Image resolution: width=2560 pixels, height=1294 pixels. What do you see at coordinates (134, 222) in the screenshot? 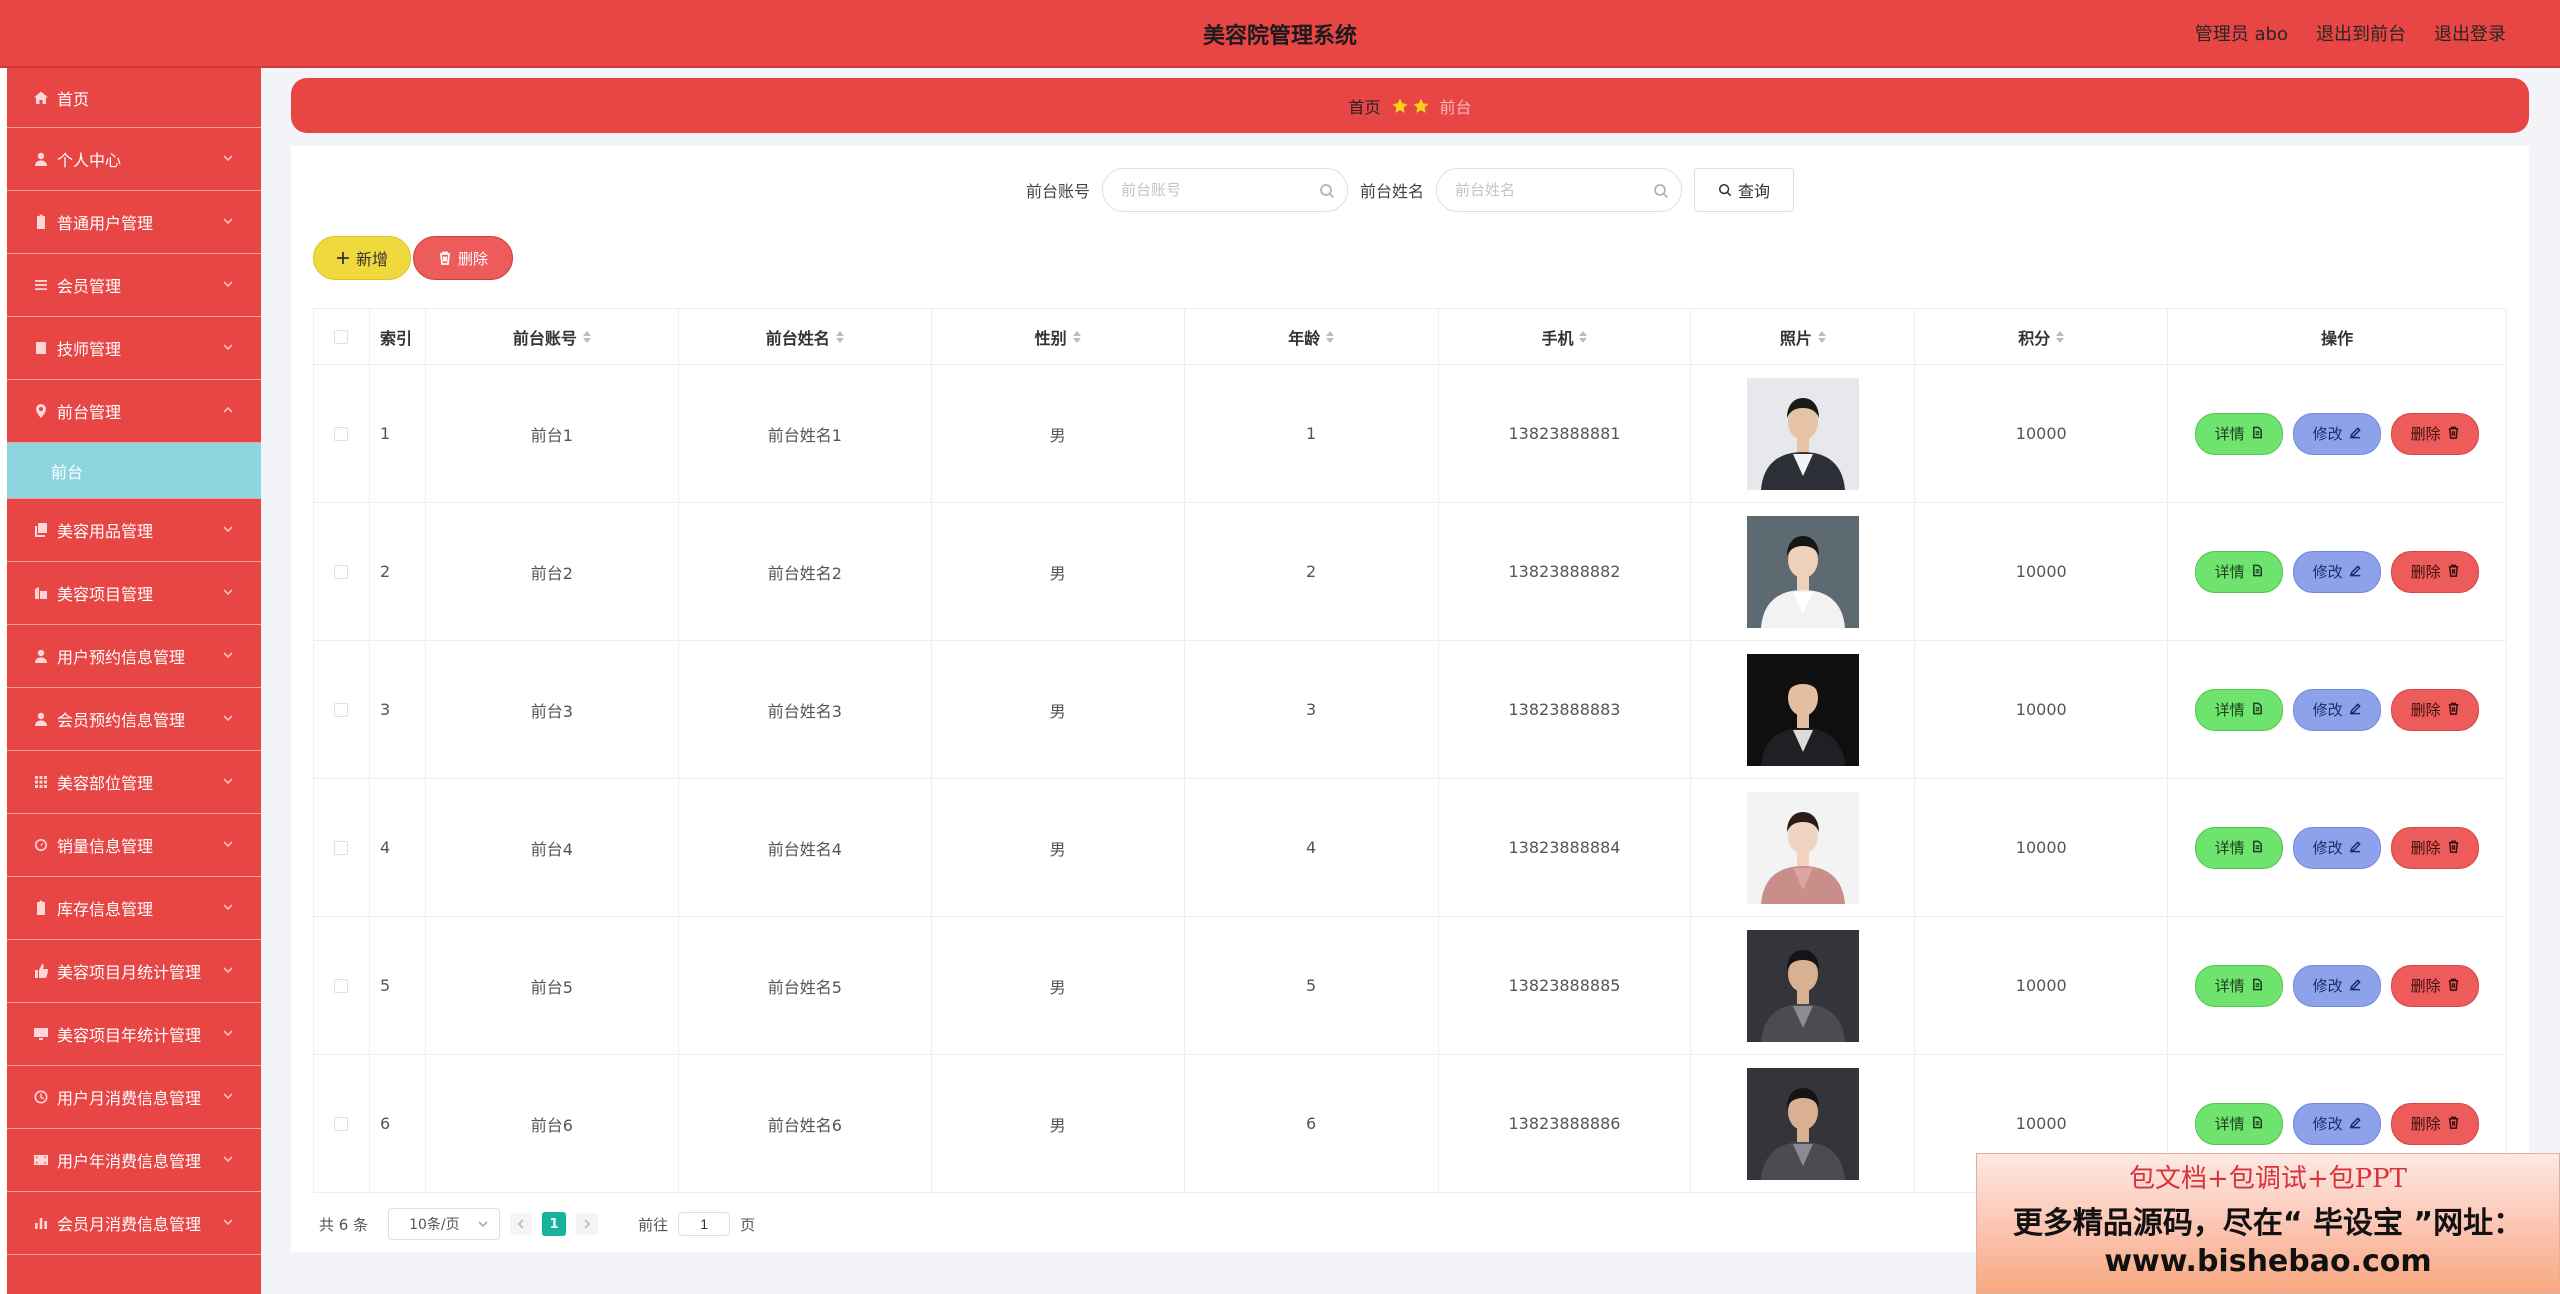
I see `sidebar-item: 普通用户管理` at bounding box center [134, 222].